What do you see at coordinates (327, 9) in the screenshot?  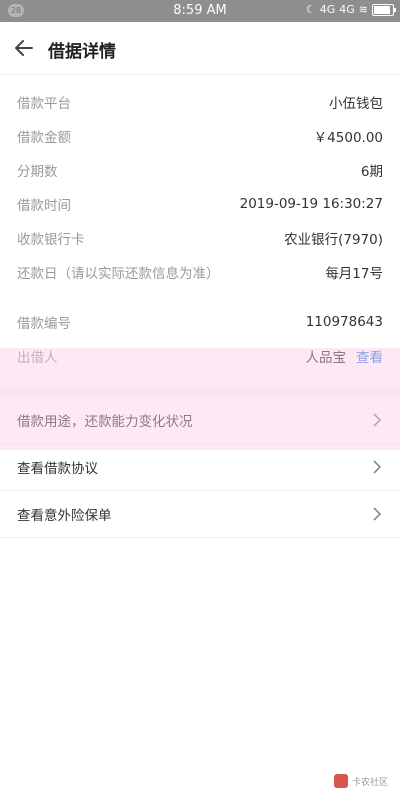 I see `signal-1: 4G` at bounding box center [327, 9].